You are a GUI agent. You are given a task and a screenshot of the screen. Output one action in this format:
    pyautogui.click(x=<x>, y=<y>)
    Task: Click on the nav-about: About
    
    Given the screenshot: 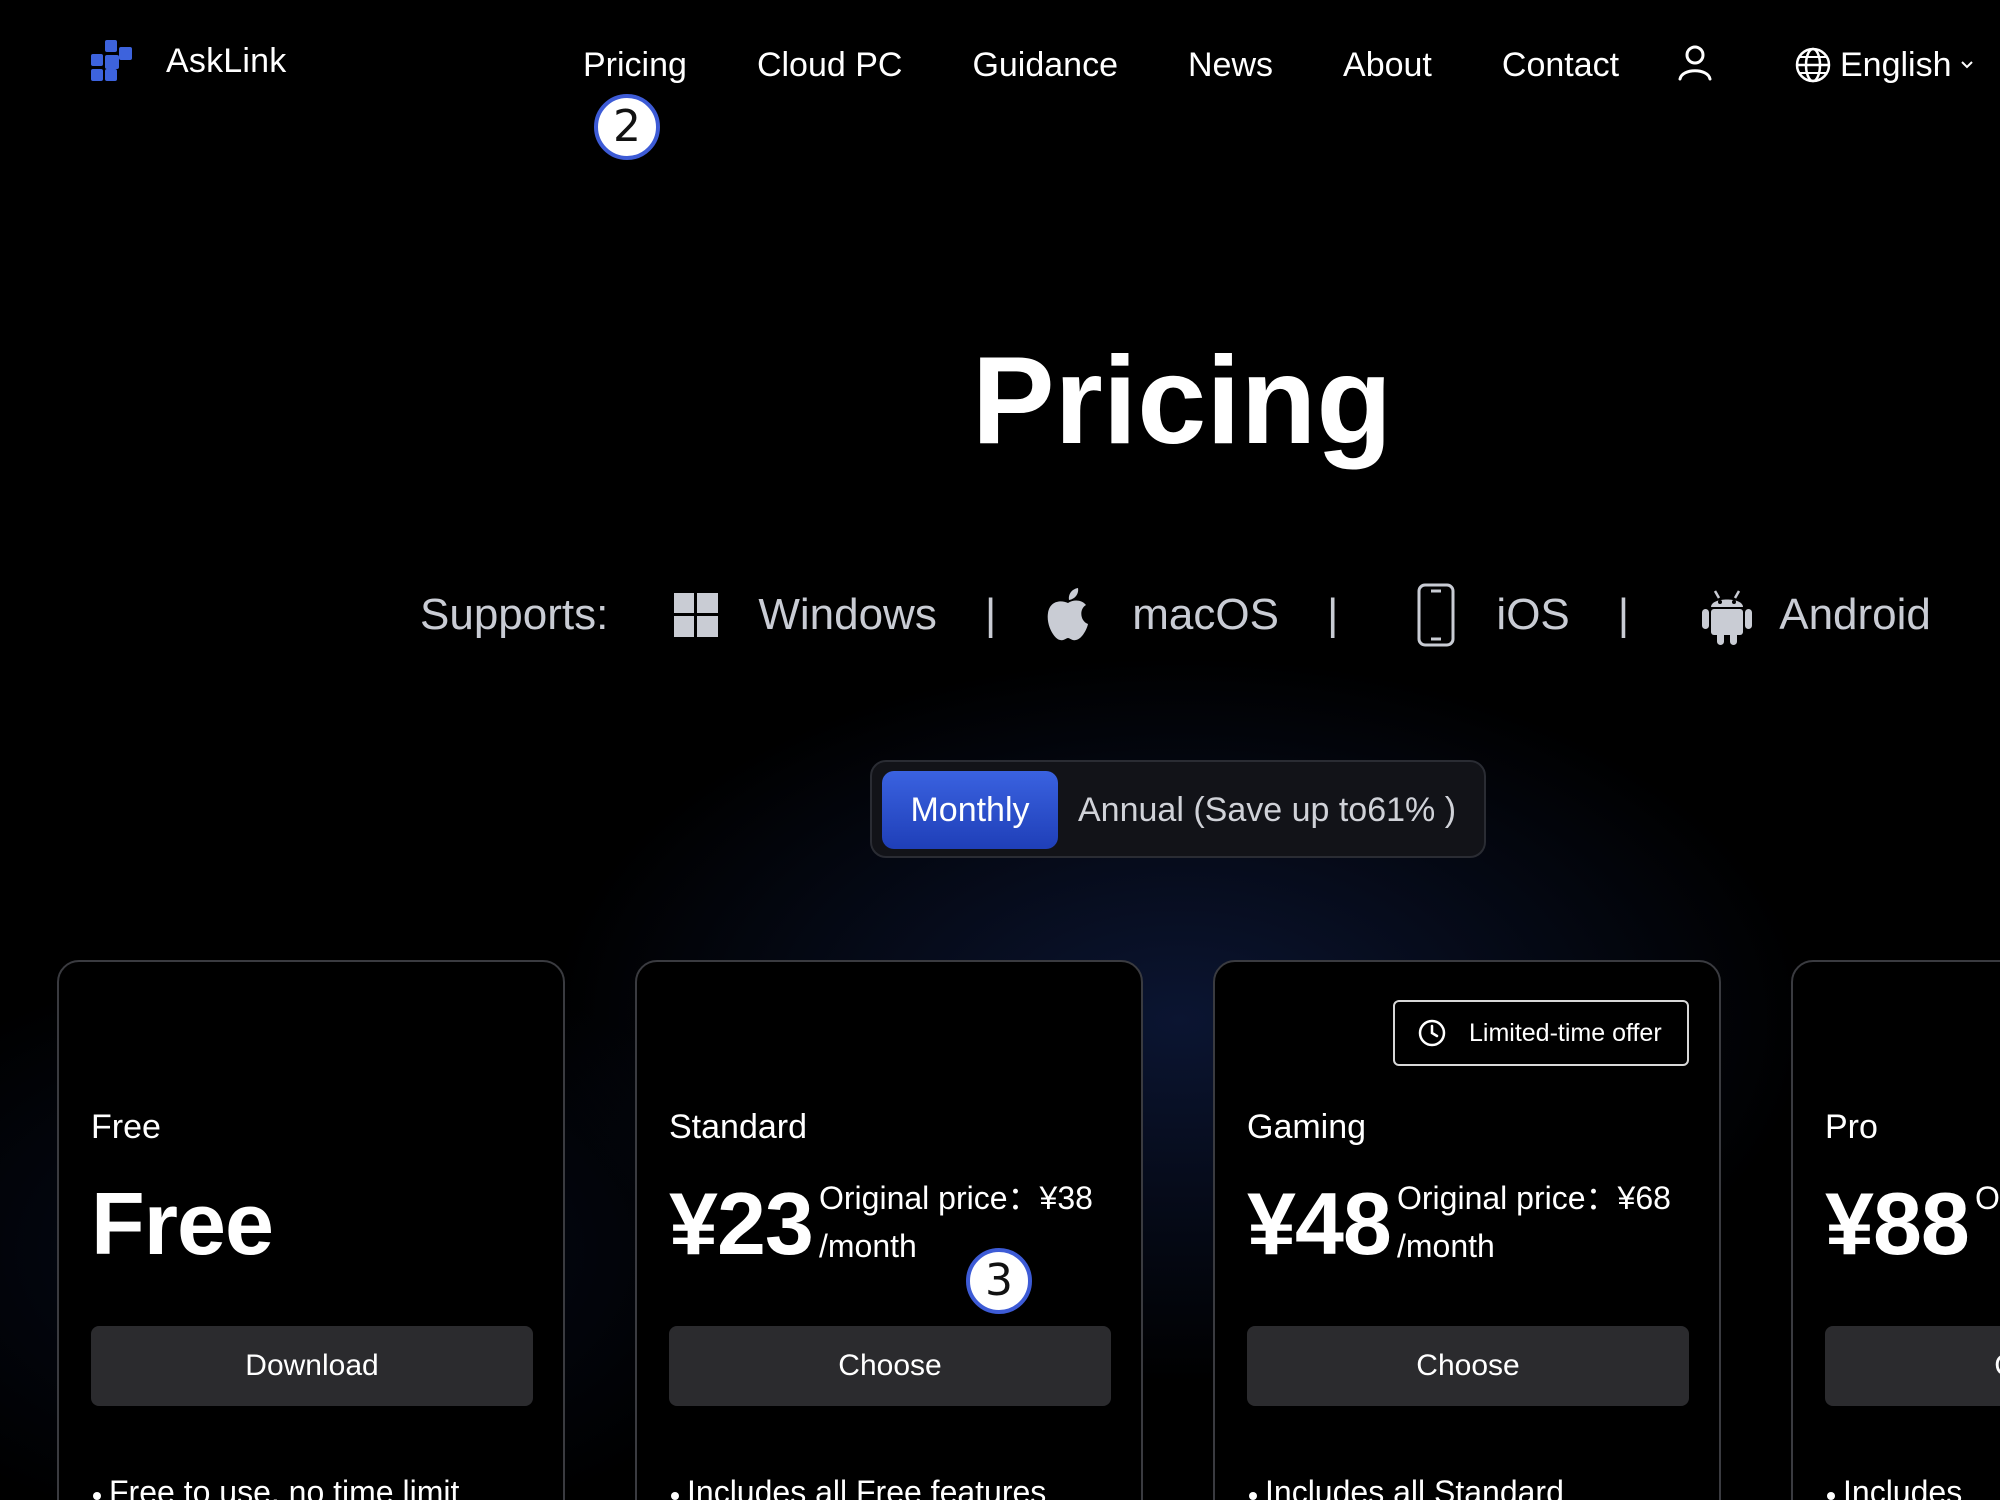 What is the action you would take?
    pyautogui.click(x=1387, y=65)
    